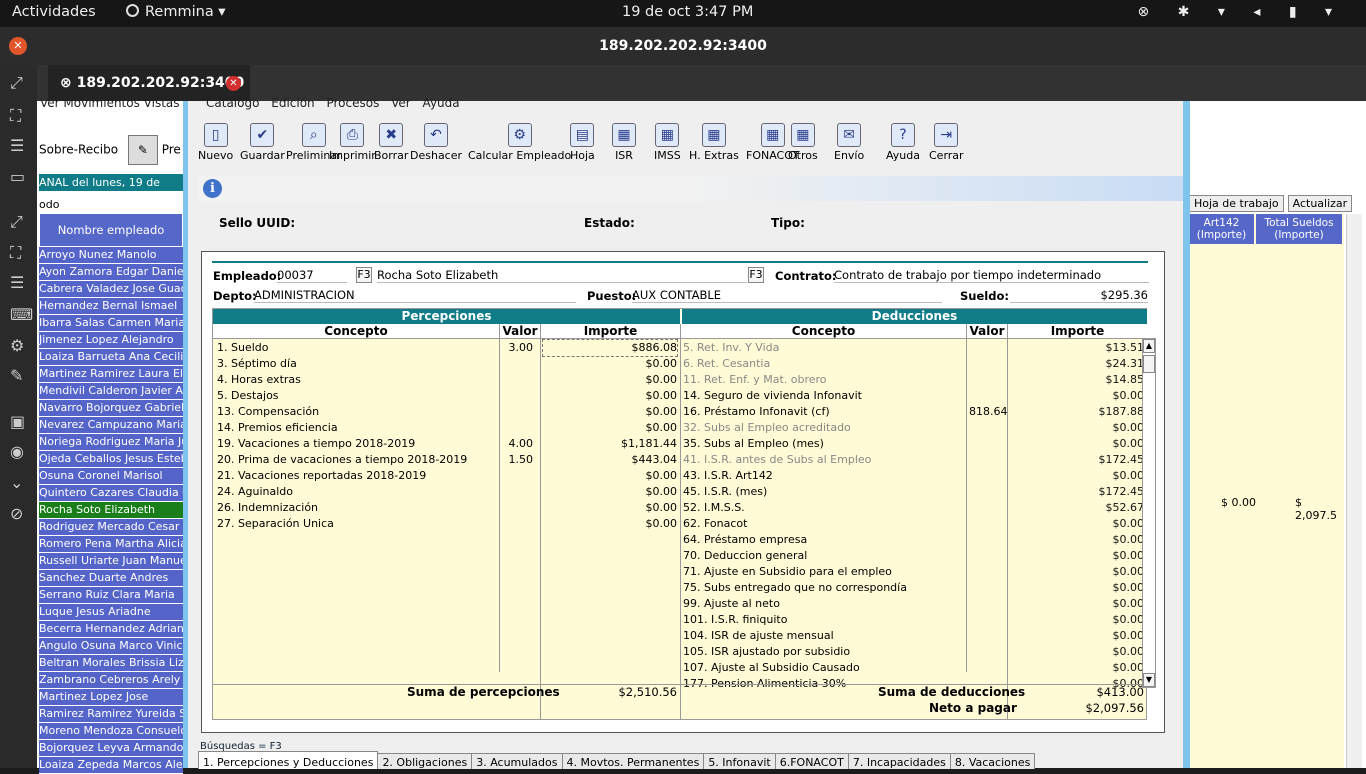 The height and width of the screenshot is (774, 1366). Describe the element at coordinates (913, 668) in the screenshot. I see `deduccion-row: 107. Ajuste al Subsidio Causado $0.00` at that location.